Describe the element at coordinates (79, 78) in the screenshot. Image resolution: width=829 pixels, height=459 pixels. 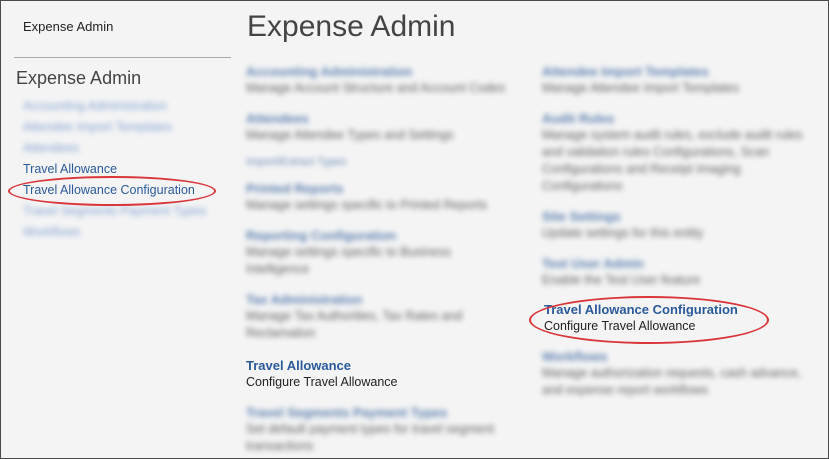
I see `sidebar-heading: Expense Admin` at that location.